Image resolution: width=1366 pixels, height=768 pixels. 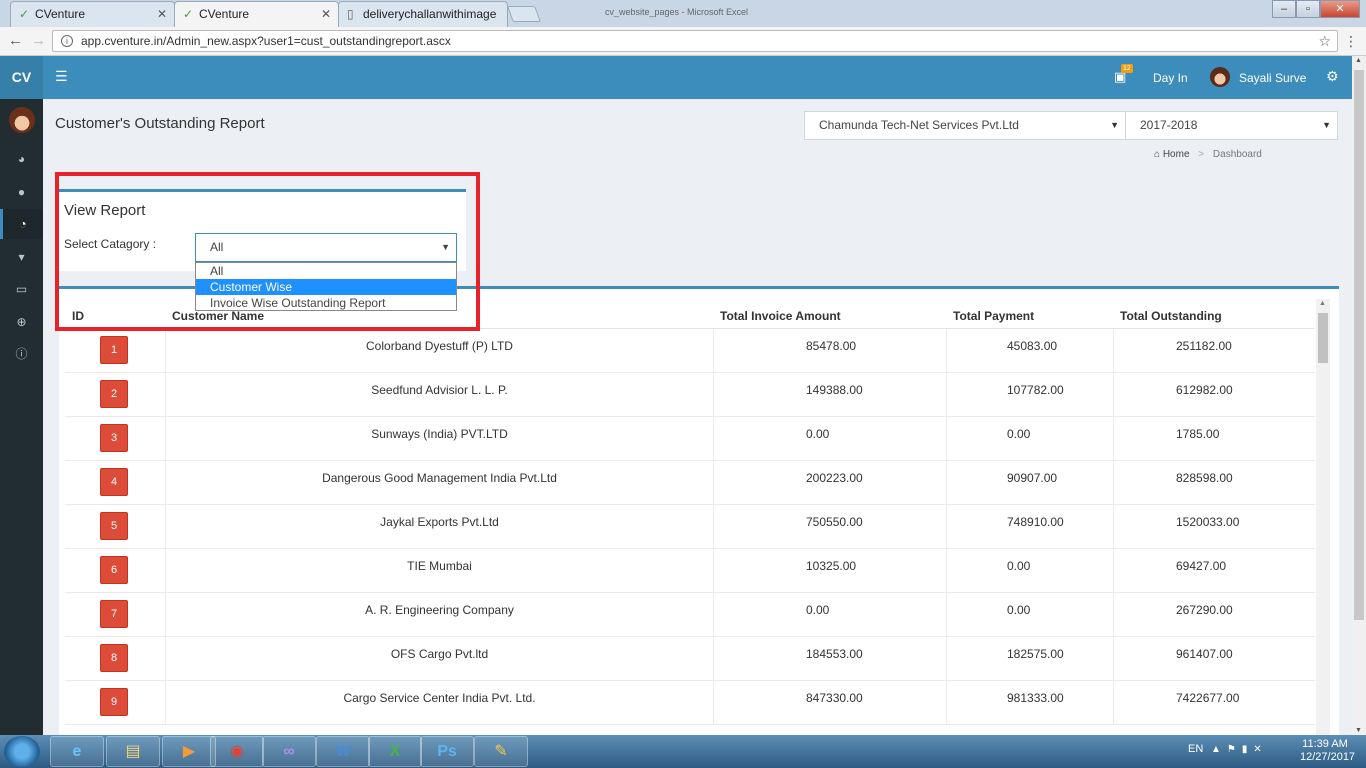 I want to click on breadcrumb-home: Home, so click(x=1176, y=154).